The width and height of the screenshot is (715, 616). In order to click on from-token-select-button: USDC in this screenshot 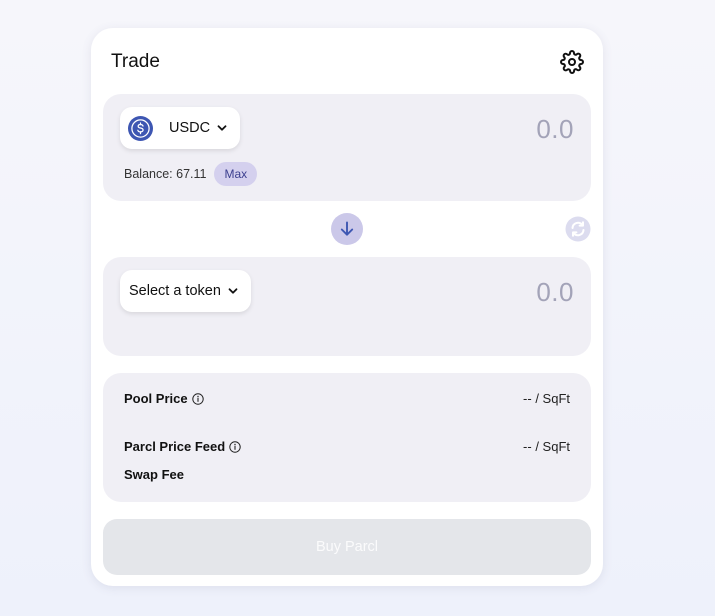, I will do `click(180, 128)`.